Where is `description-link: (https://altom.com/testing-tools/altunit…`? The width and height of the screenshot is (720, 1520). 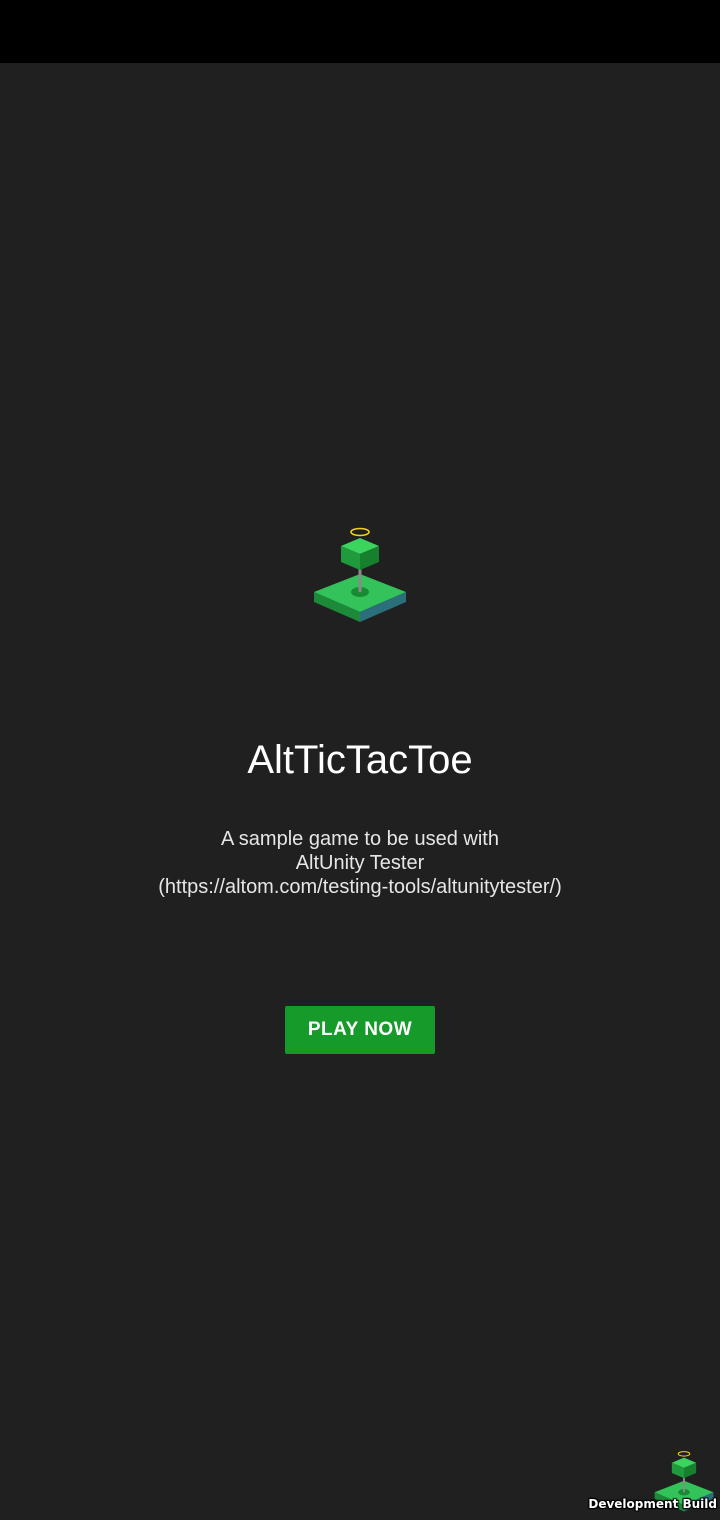
description-link: (https://altom.com/testing-tools/altunit… is located at coordinates (360, 887).